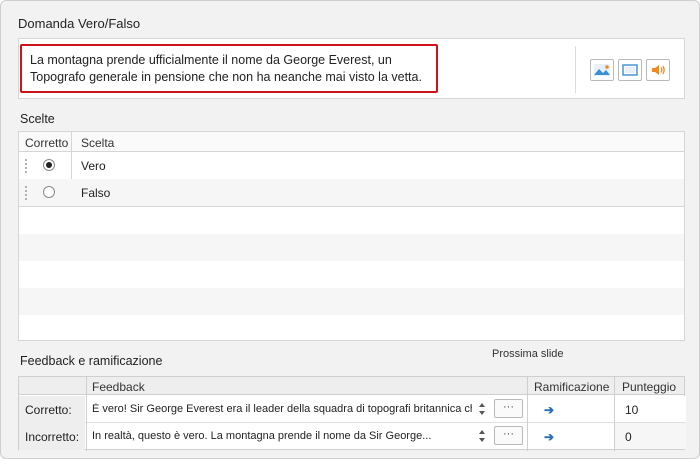 Image resolution: width=700 pixels, height=459 pixels. Describe the element at coordinates (351, 192) in the screenshot. I see `choice-row-falso: Falso` at that location.